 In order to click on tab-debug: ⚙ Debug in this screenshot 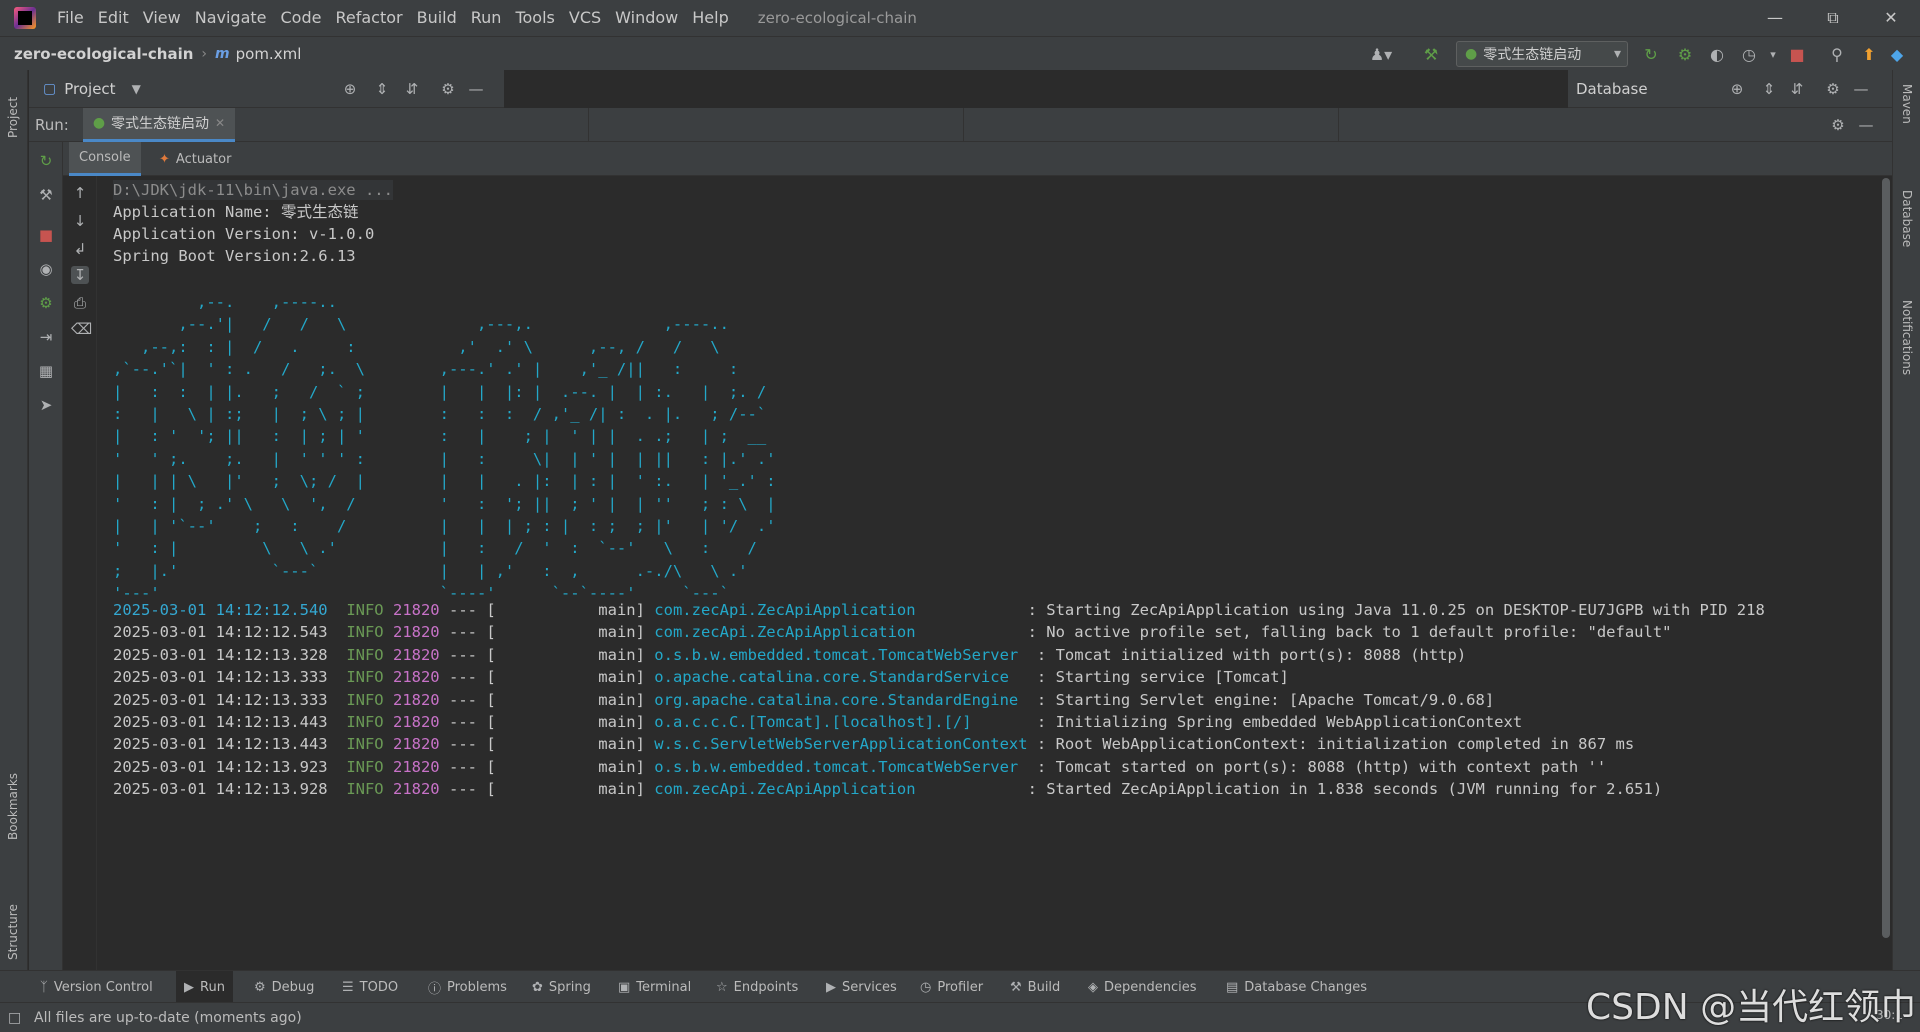, I will do `click(284, 987)`.